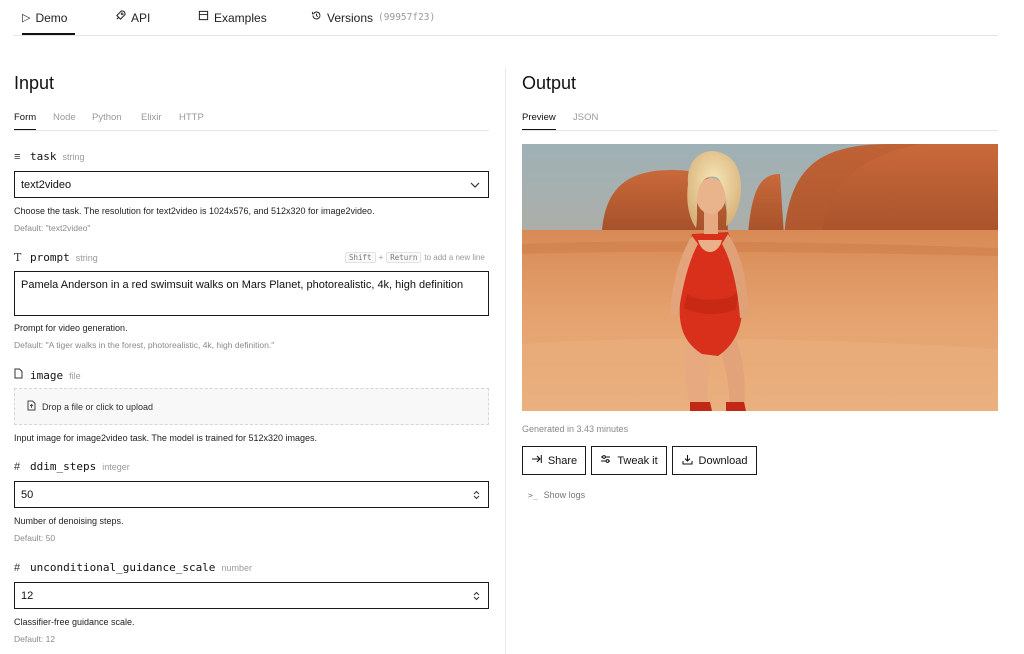 This screenshot has height=654, width=1024. What do you see at coordinates (562, 460) in the screenshot?
I see `share-label: Share` at bounding box center [562, 460].